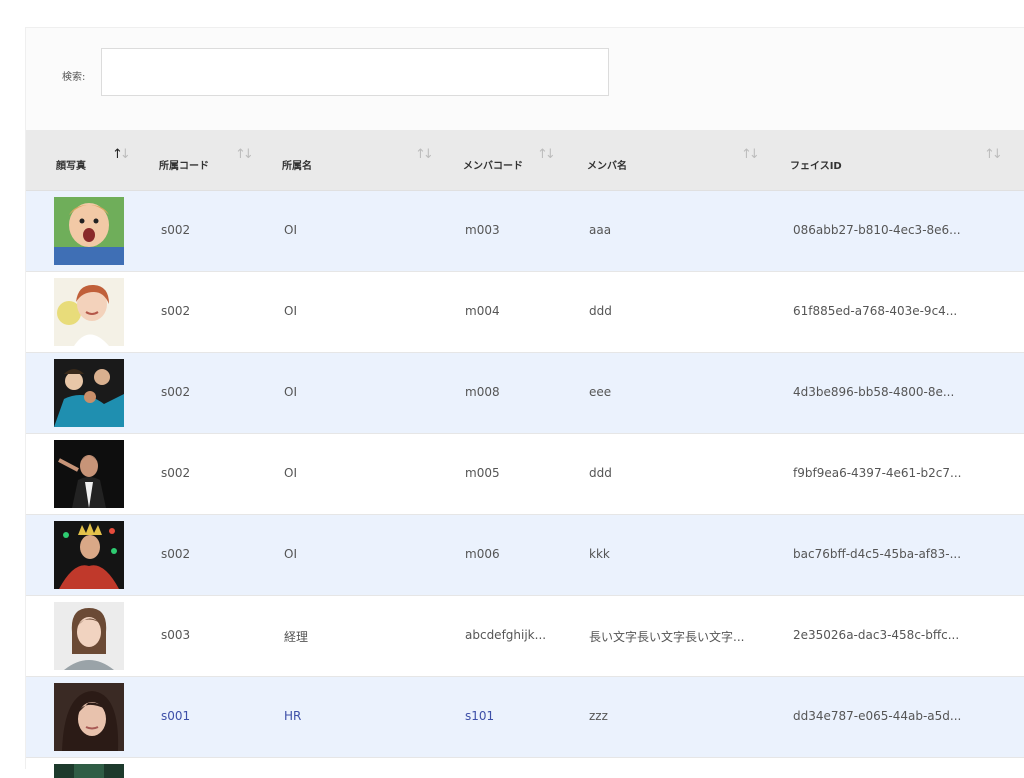 The height and width of the screenshot is (778, 1024). Describe the element at coordinates (493, 166) in the screenshot. I see `column-header-label: メンバコード` at that location.